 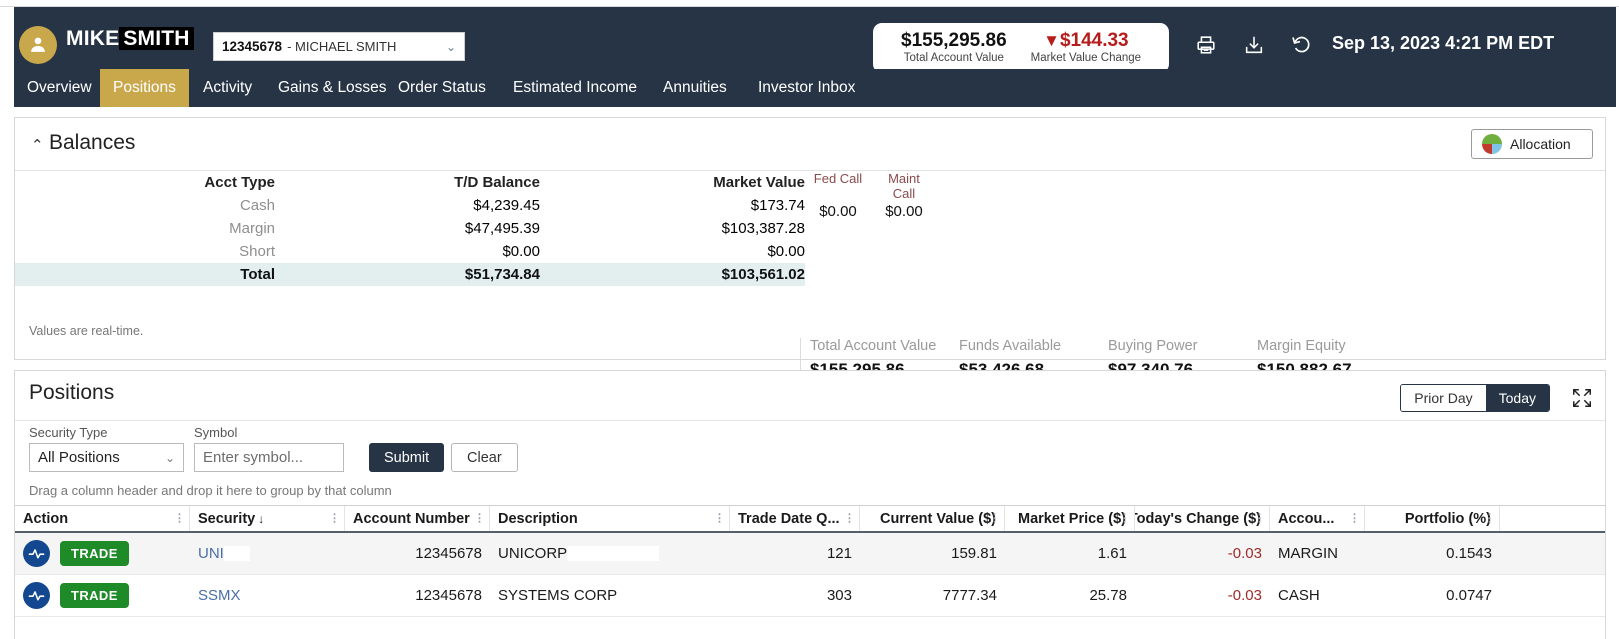 I want to click on col-account-type: Accou... ⋮, so click(x=1317, y=518).